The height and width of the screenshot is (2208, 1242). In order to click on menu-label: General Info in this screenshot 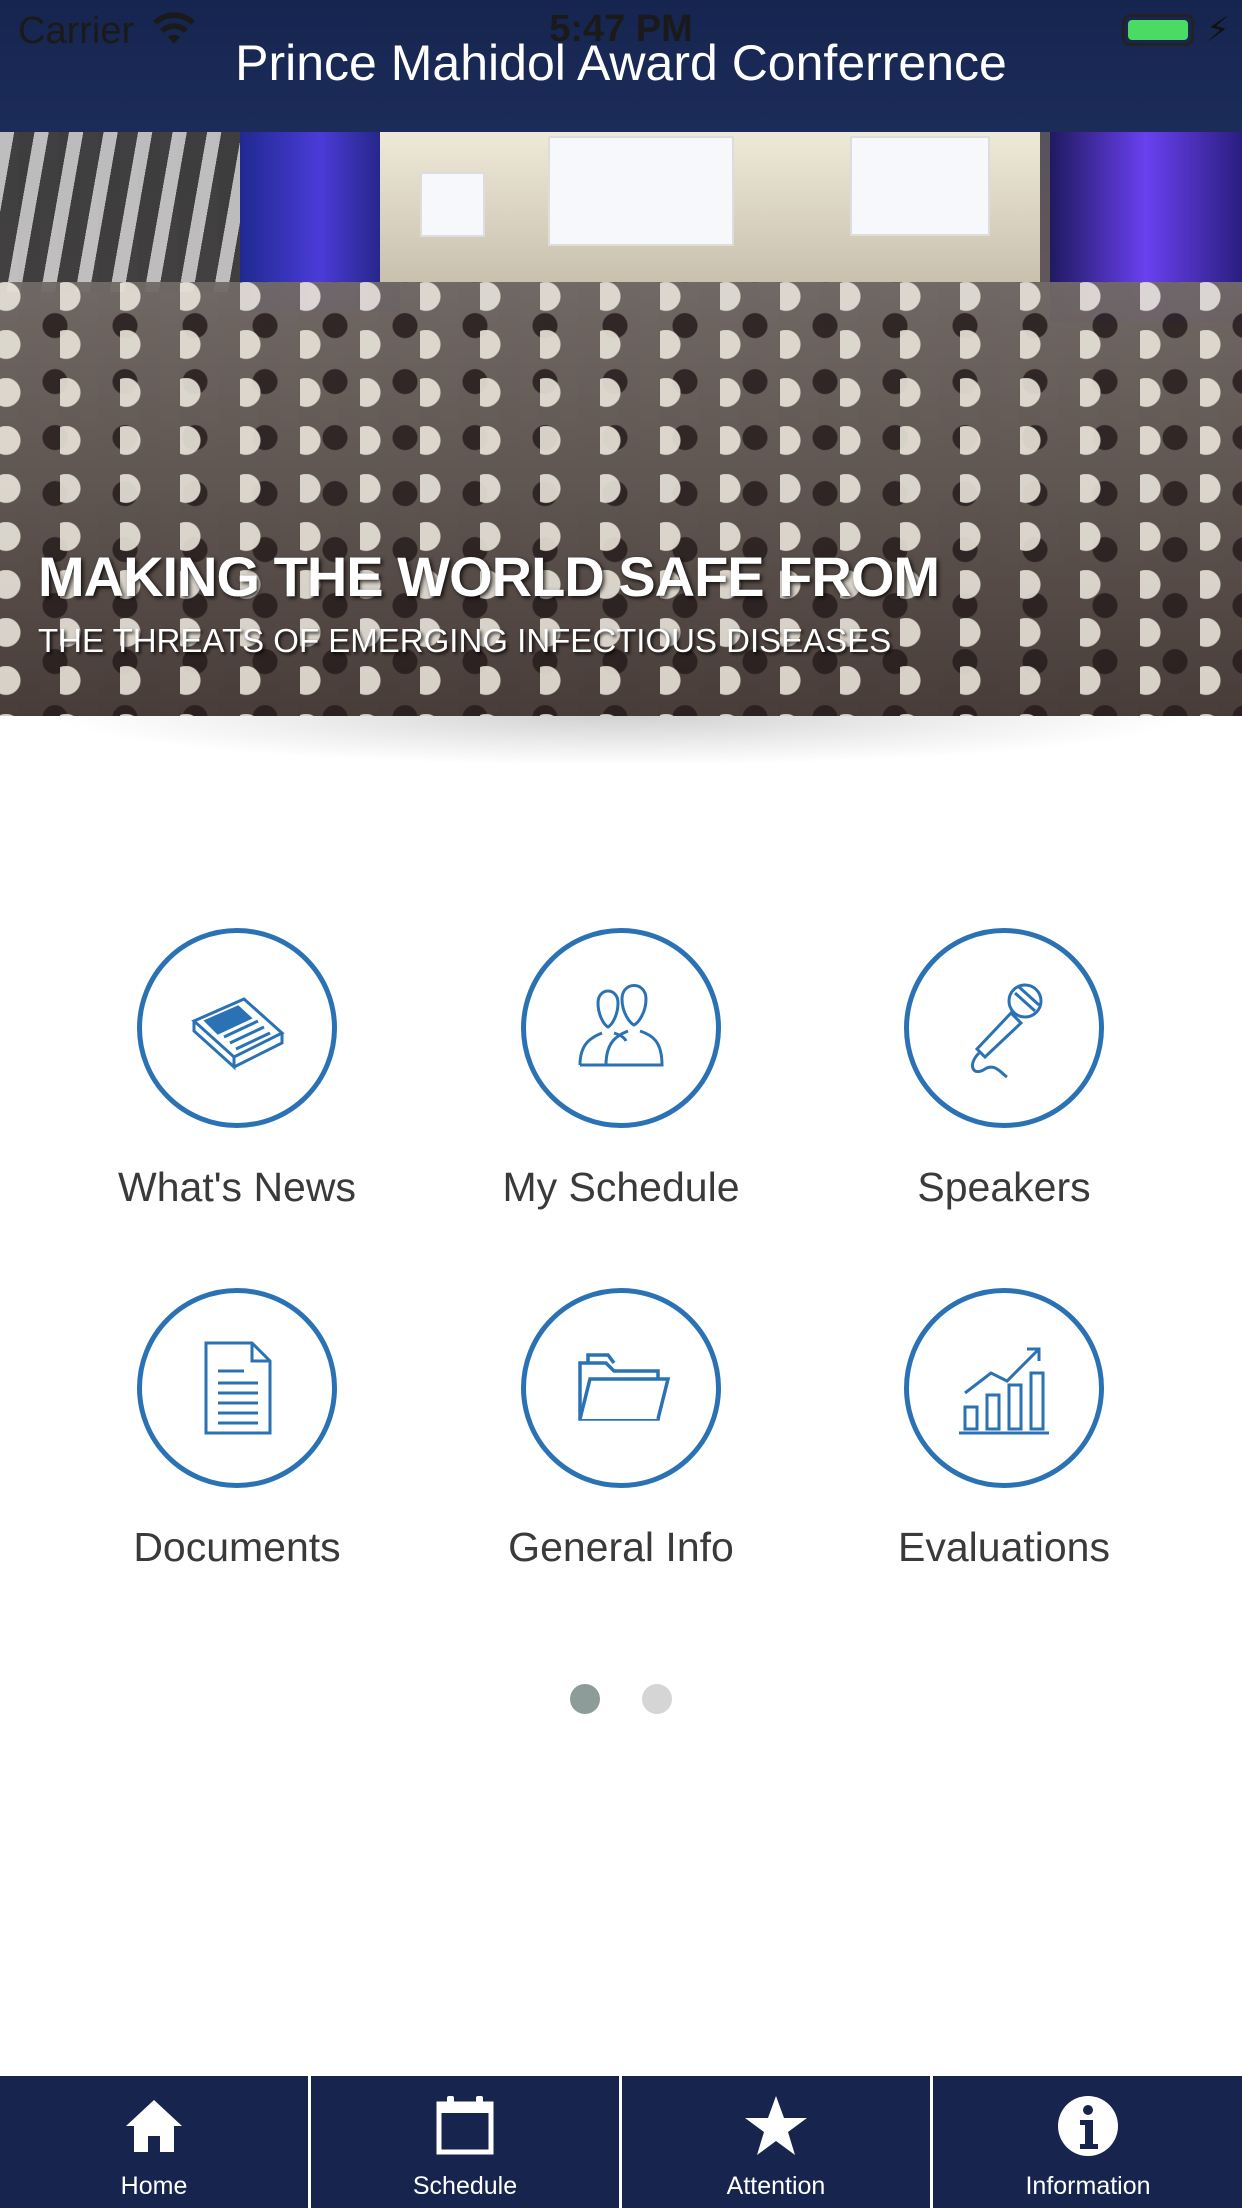, I will do `click(621, 1547)`.